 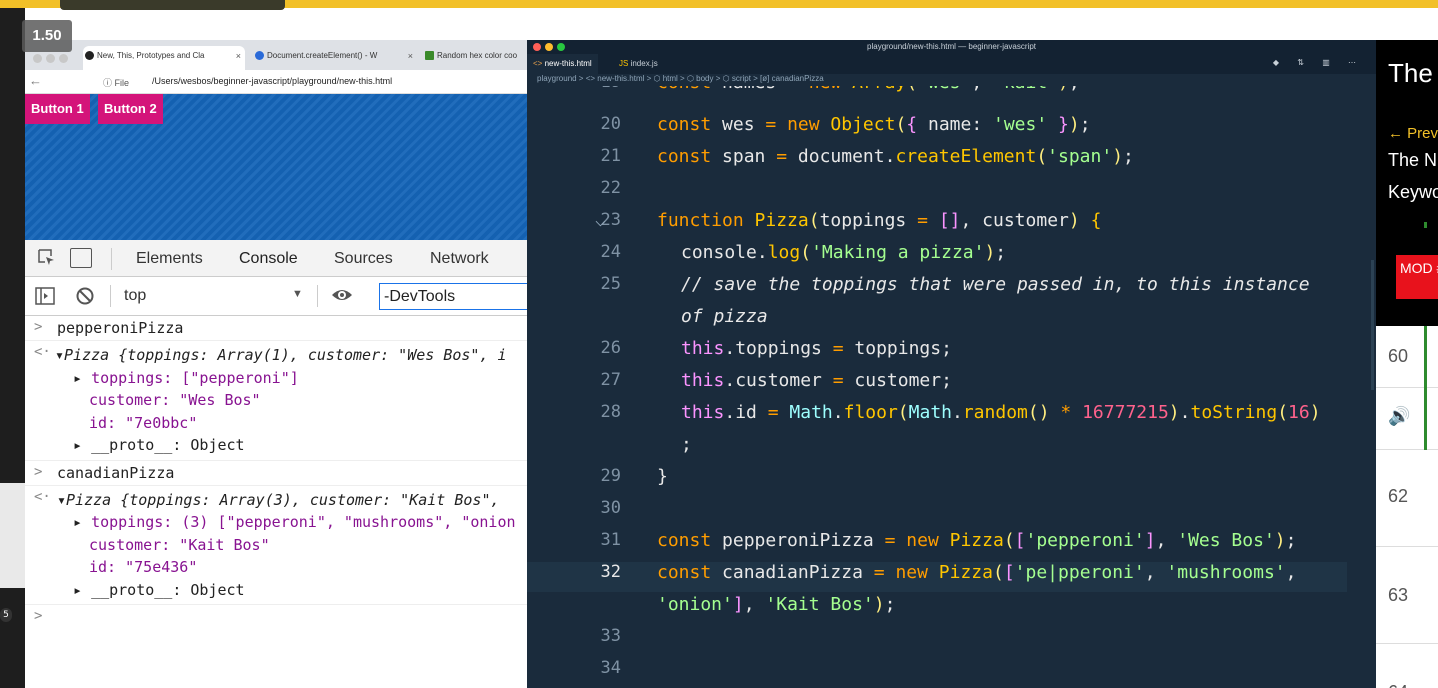 I want to click on console-command-row: > pepperoniPizza, so click(x=276, y=328).